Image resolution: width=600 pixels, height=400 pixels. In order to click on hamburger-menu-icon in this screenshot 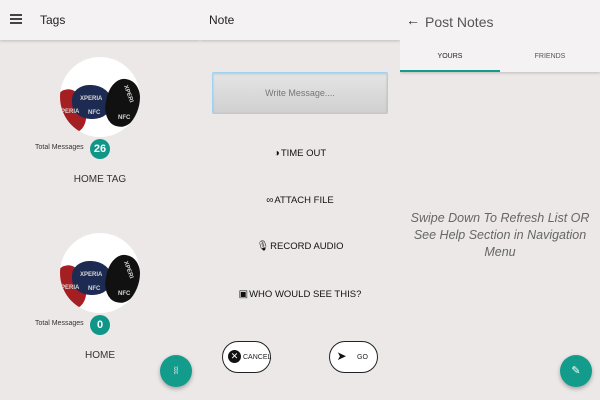, I will do `click(16, 19)`.